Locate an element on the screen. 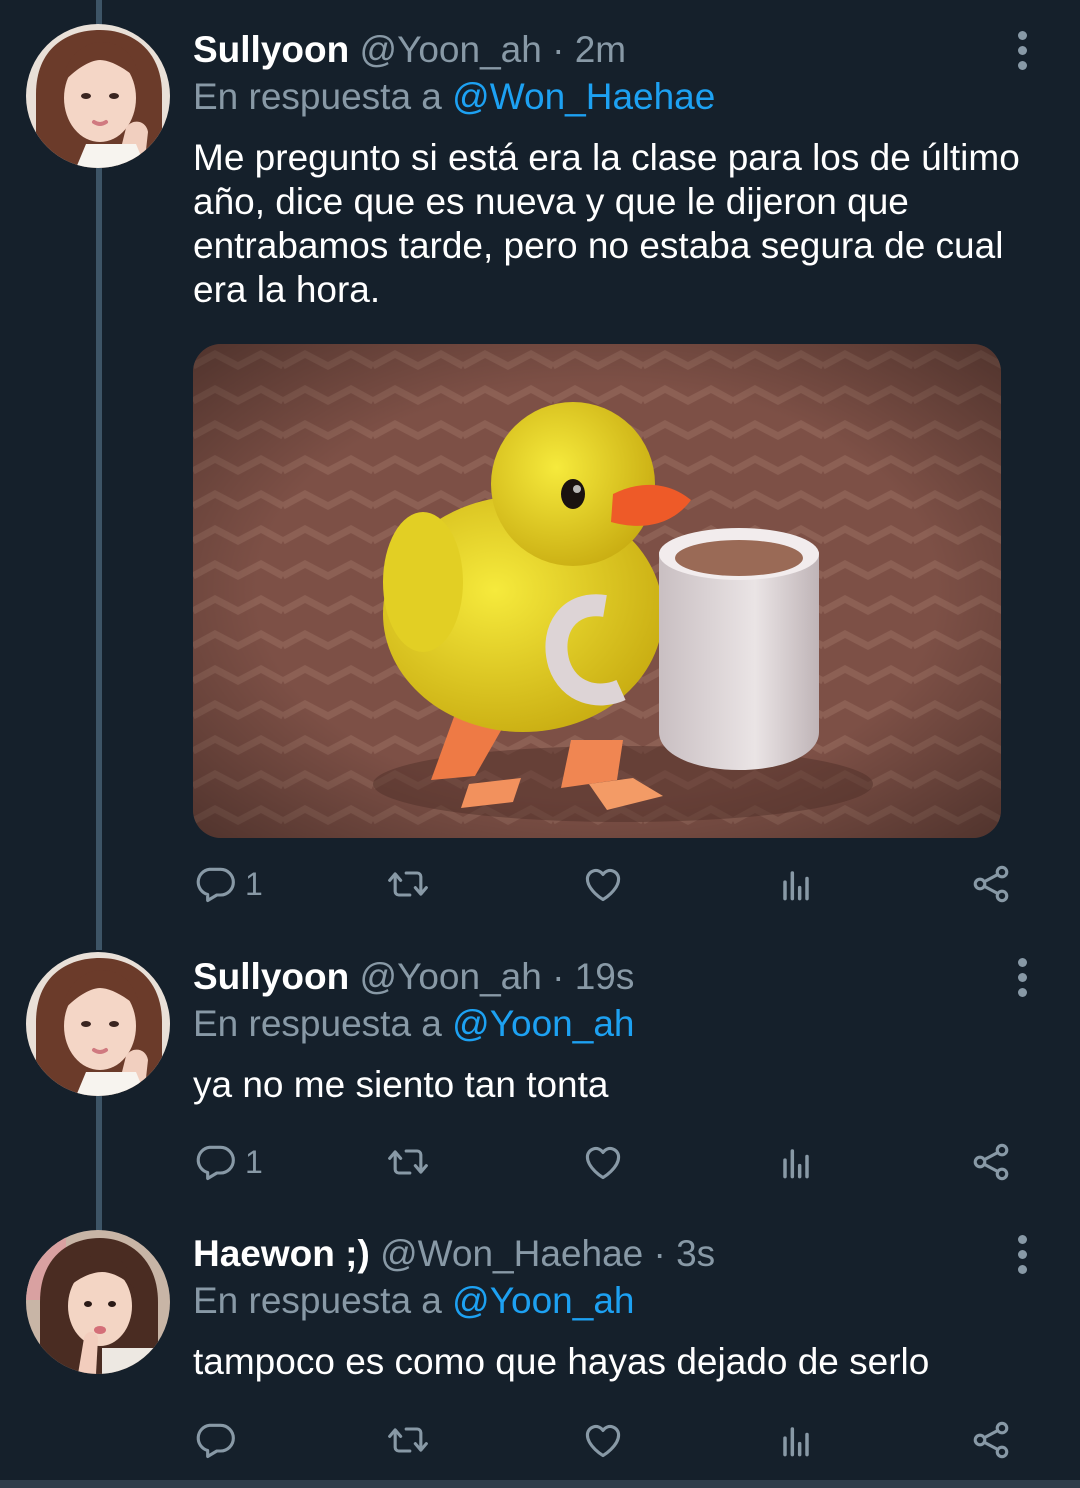  tweet-header: Sullyoon @Yoon_ah · 2m is located at coordinates (409, 50).